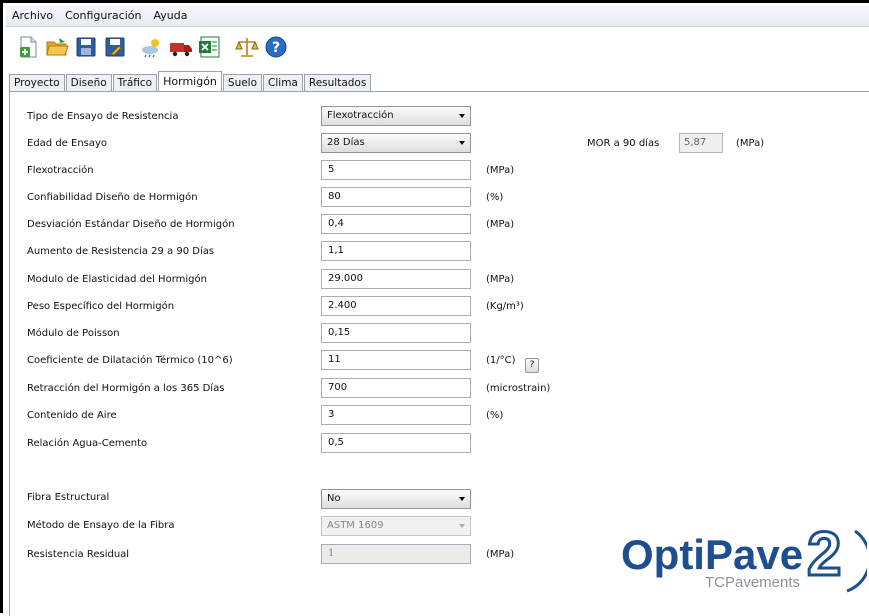 Image resolution: width=869 pixels, height=616 pixels. Describe the element at coordinates (396, 499) in the screenshot. I see `fibra-select: No` at that location.